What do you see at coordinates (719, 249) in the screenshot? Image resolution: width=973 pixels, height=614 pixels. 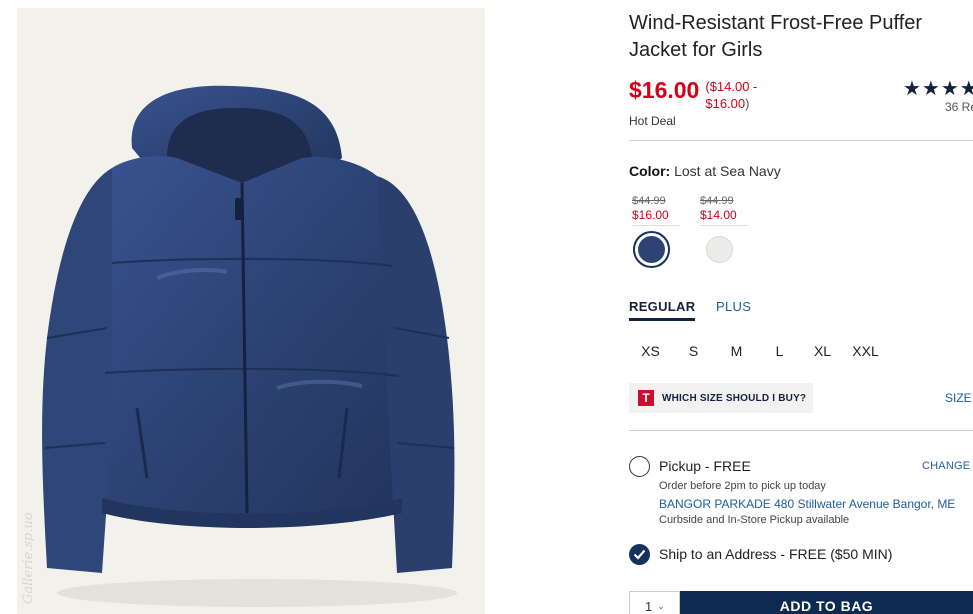 I see `color-swatch-white` at bounding box center [719, 249].